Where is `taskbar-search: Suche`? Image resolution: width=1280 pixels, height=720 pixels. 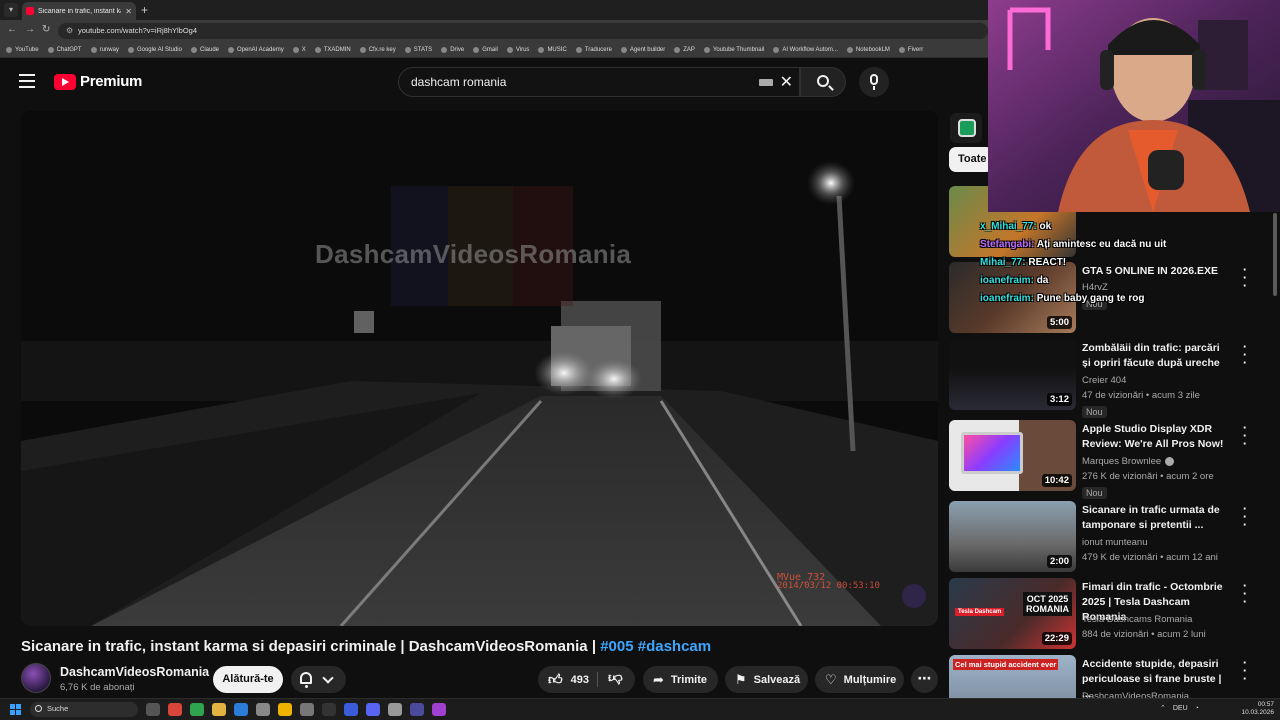 taskbar-search: Suche is located at coordinates (84, 709).